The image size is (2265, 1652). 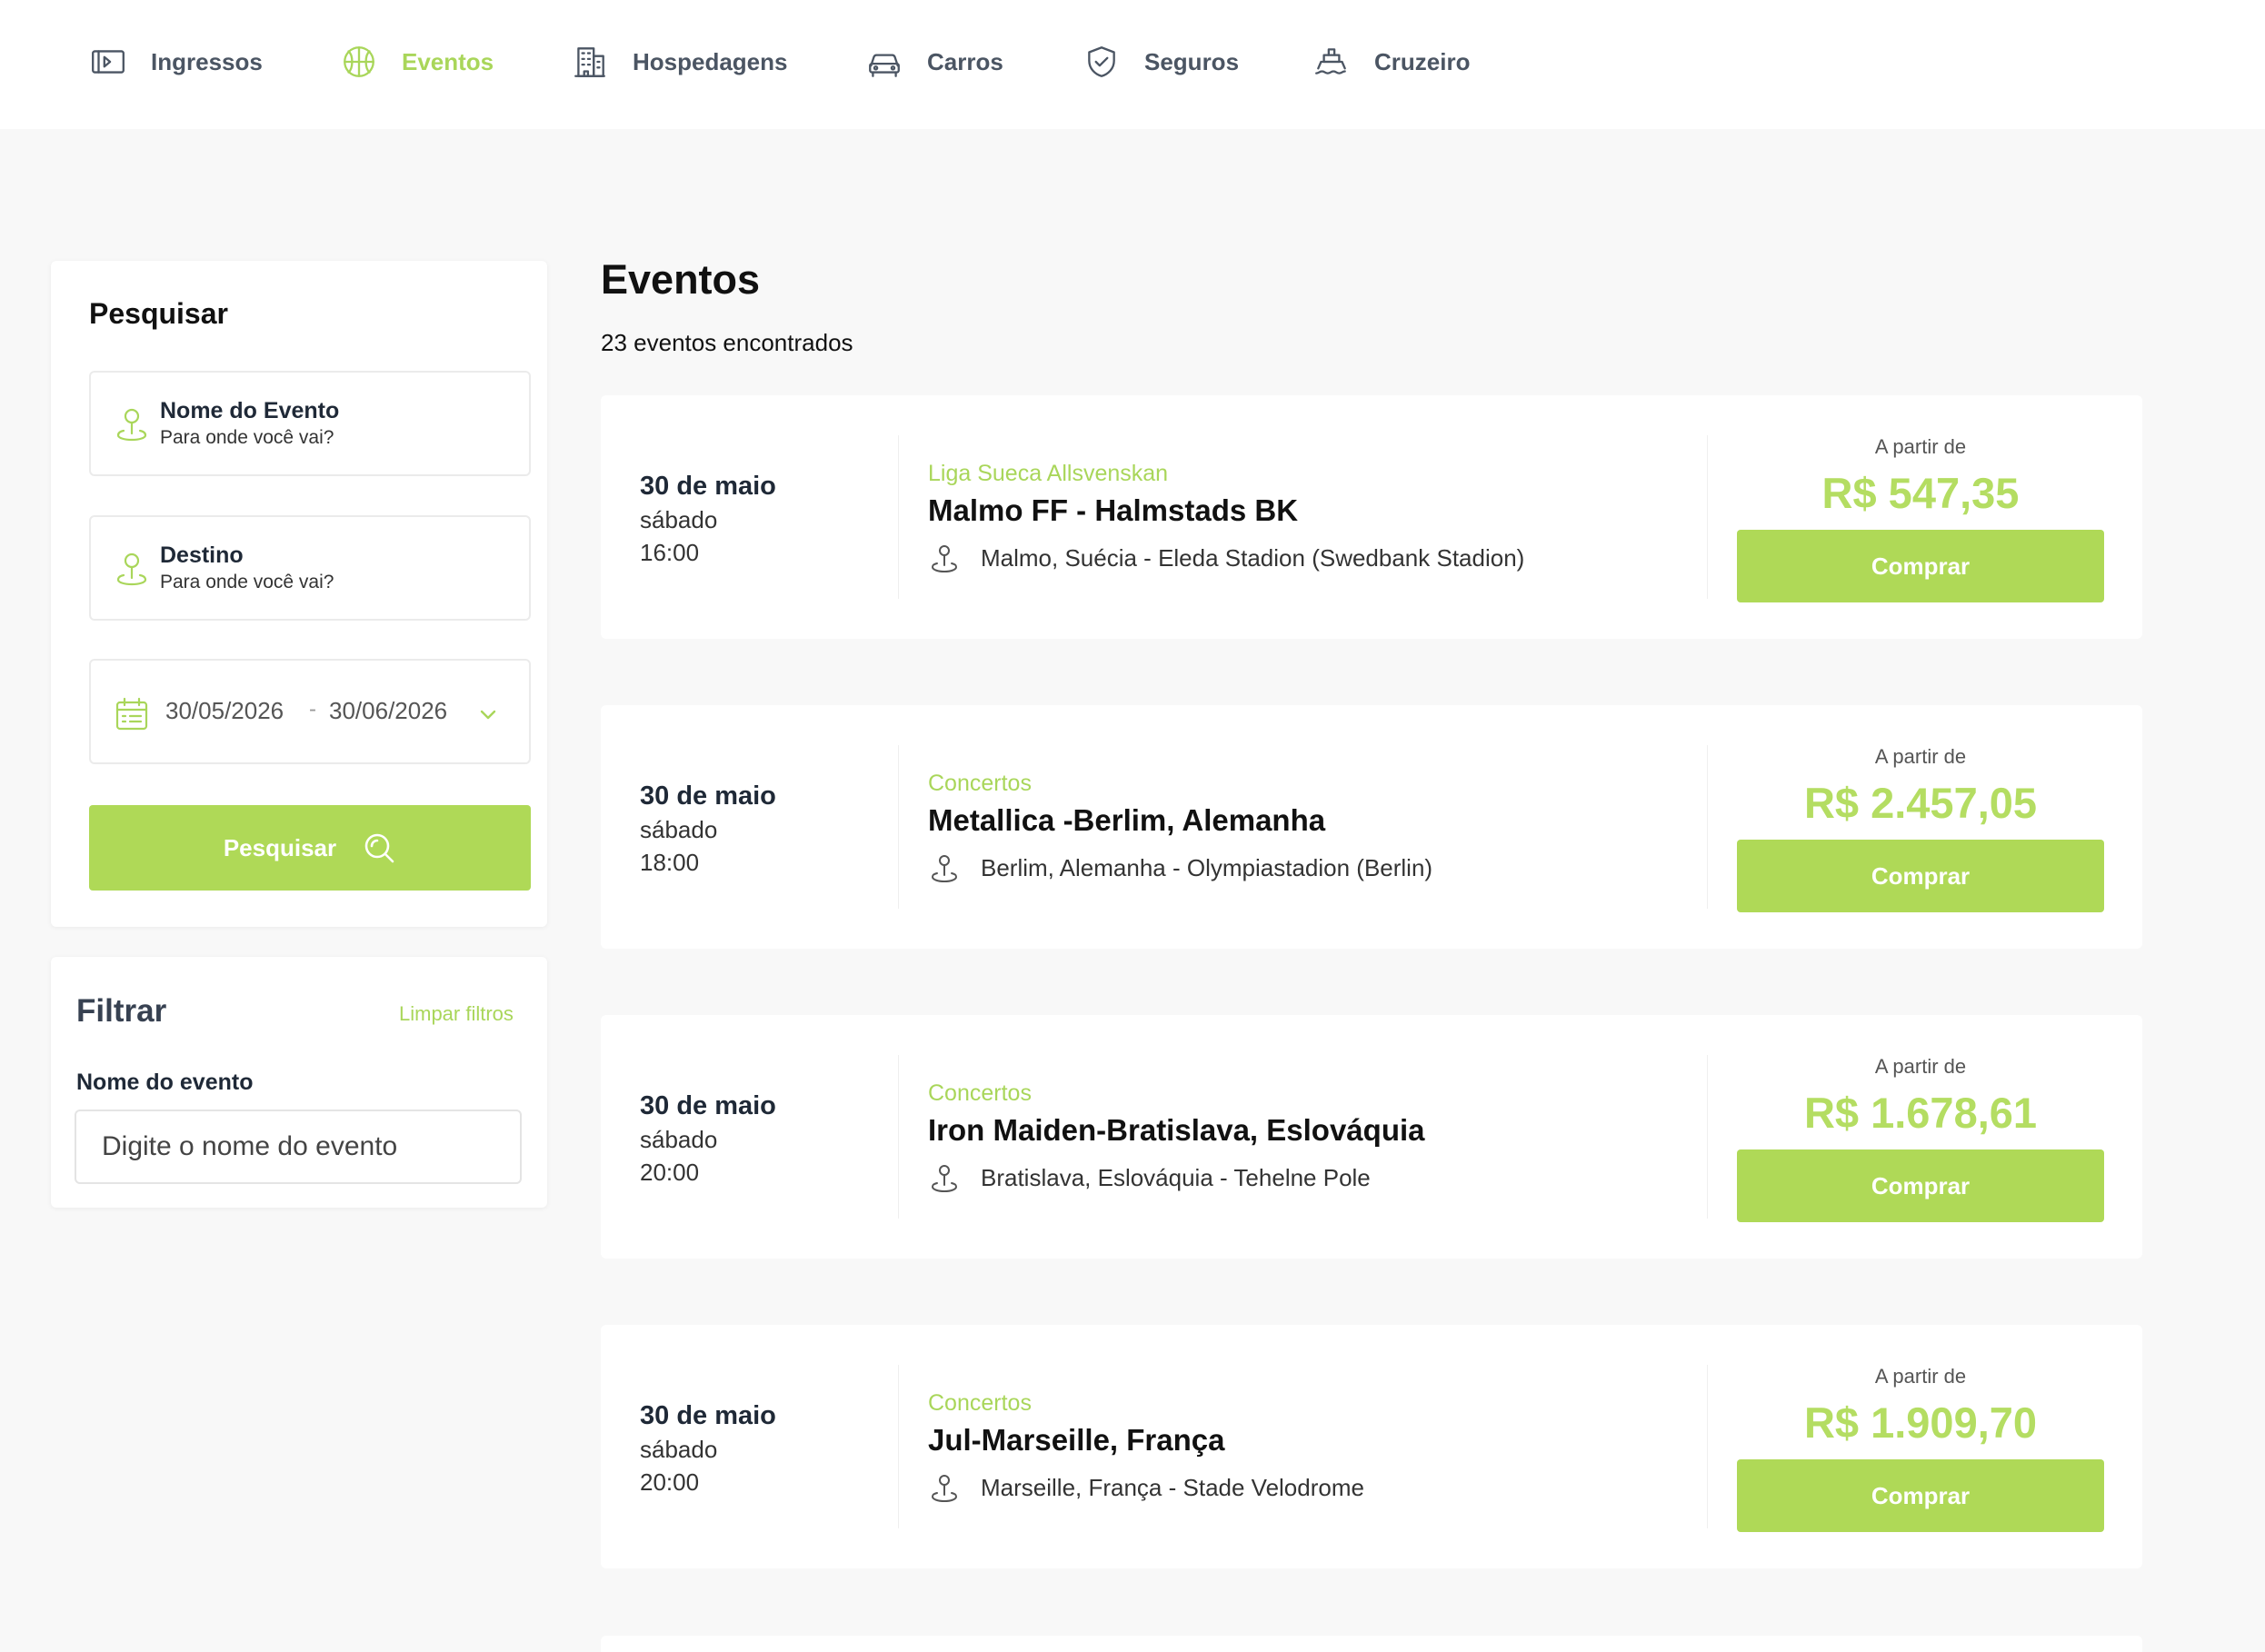 What do you see at coordinates (159, 313) in the screenshot?
I see `search-title: Pesquisar` at bounding box center [159, 313].